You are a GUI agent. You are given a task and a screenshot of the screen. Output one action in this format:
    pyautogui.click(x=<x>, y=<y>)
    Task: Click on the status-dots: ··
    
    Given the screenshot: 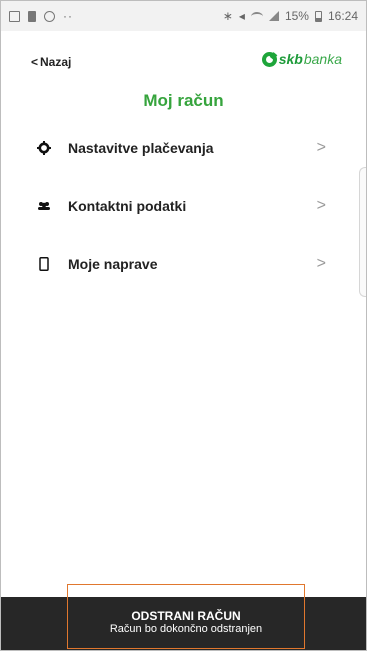 What is the action you would take?
    pyautogui.click(x=68, y=16)
    